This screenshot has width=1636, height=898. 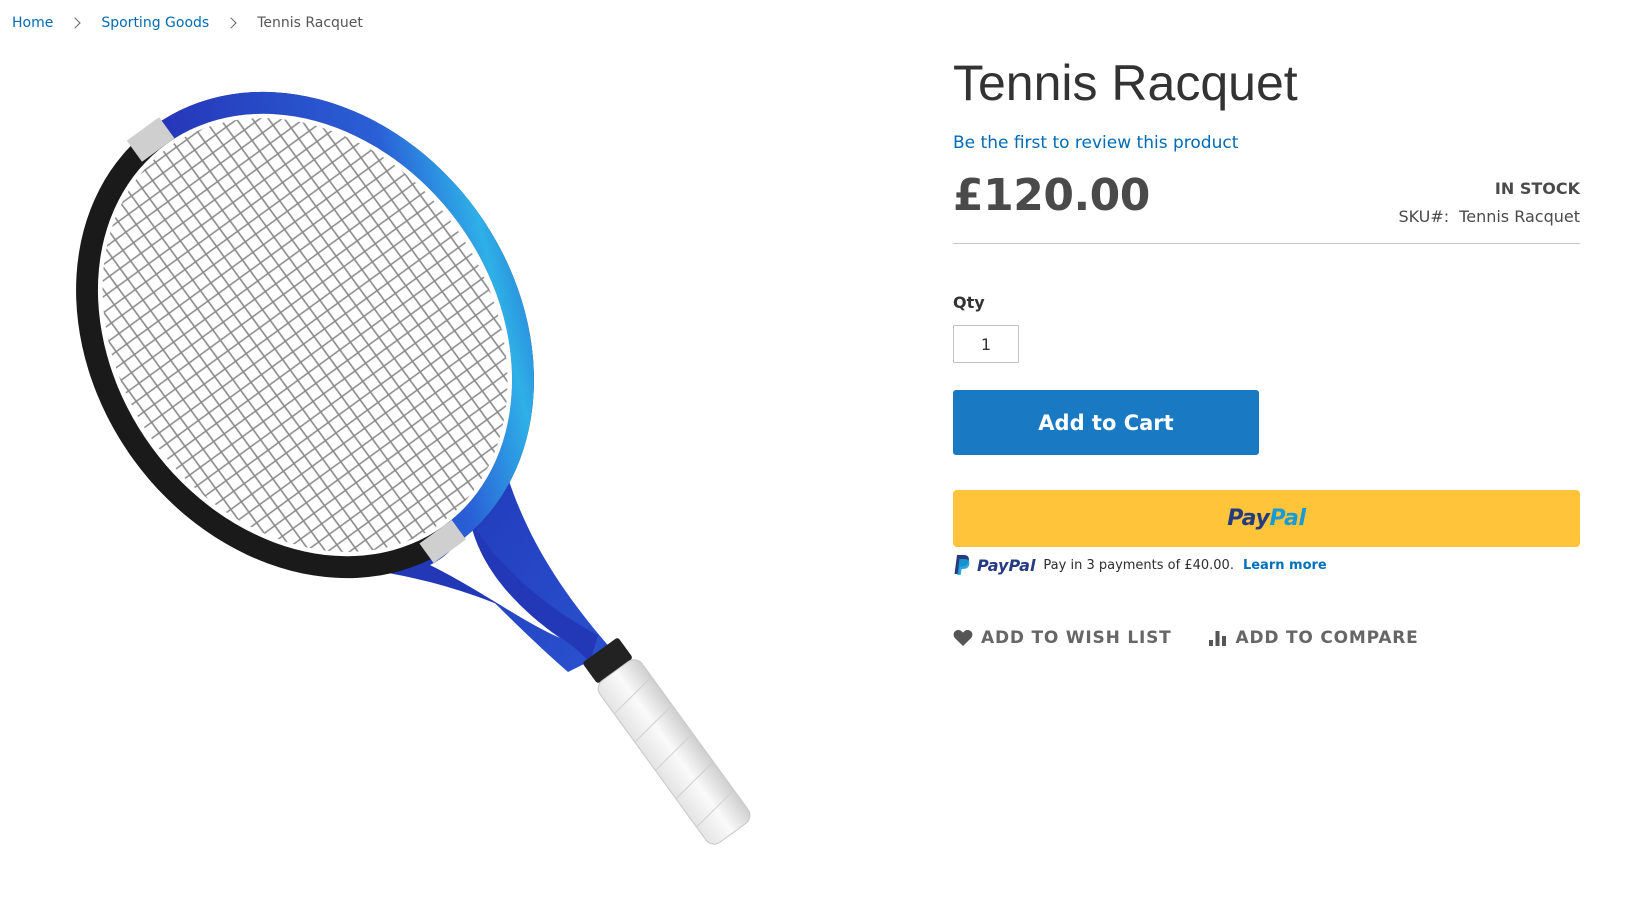 I want to click on add-to-compare-link: ADD TO COMPARE, so click(x=1313, y=638).